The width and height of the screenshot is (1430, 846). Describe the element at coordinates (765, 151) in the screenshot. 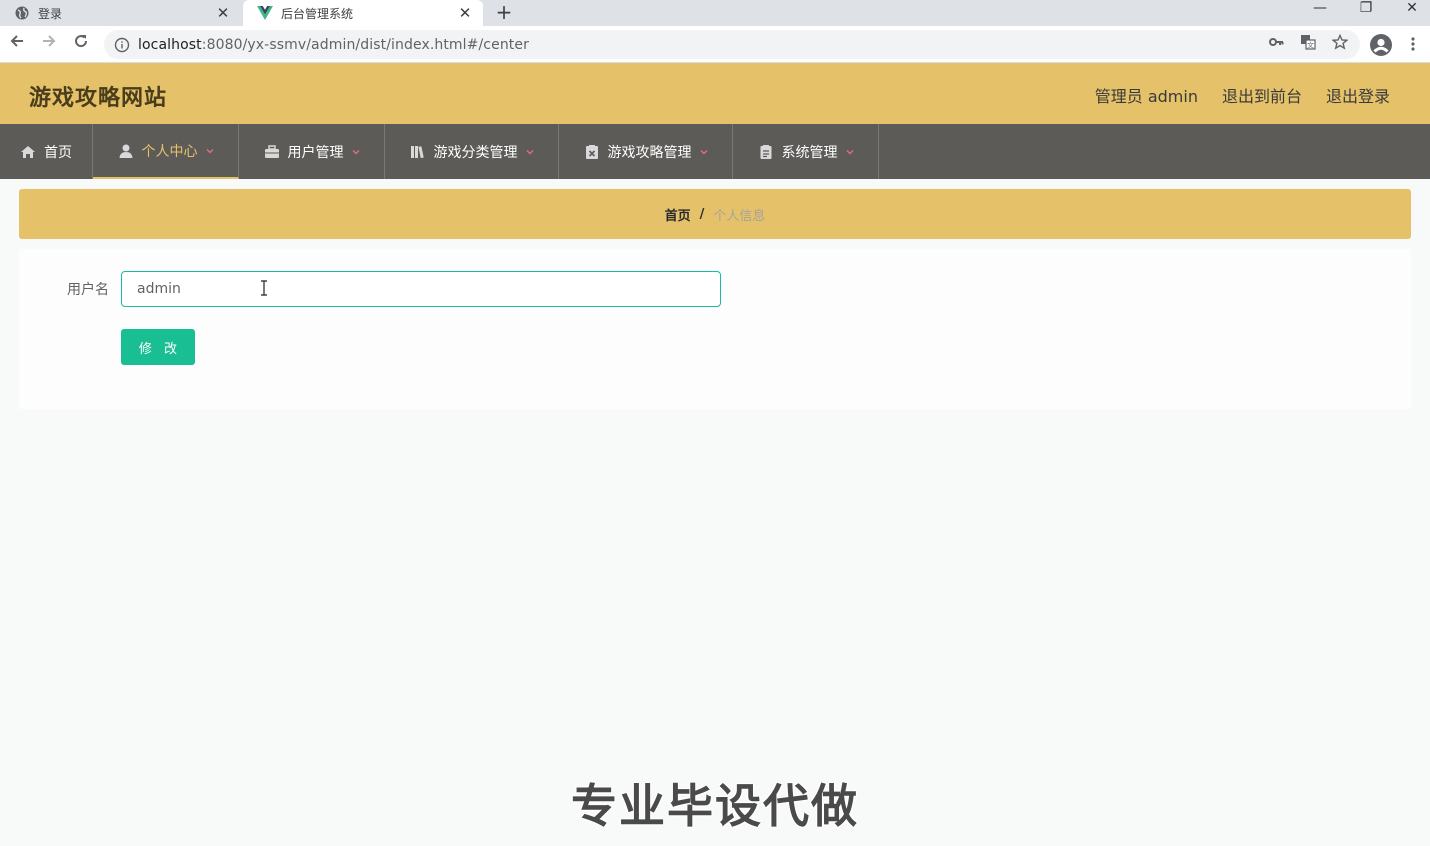

I see `document-icon` at that location.